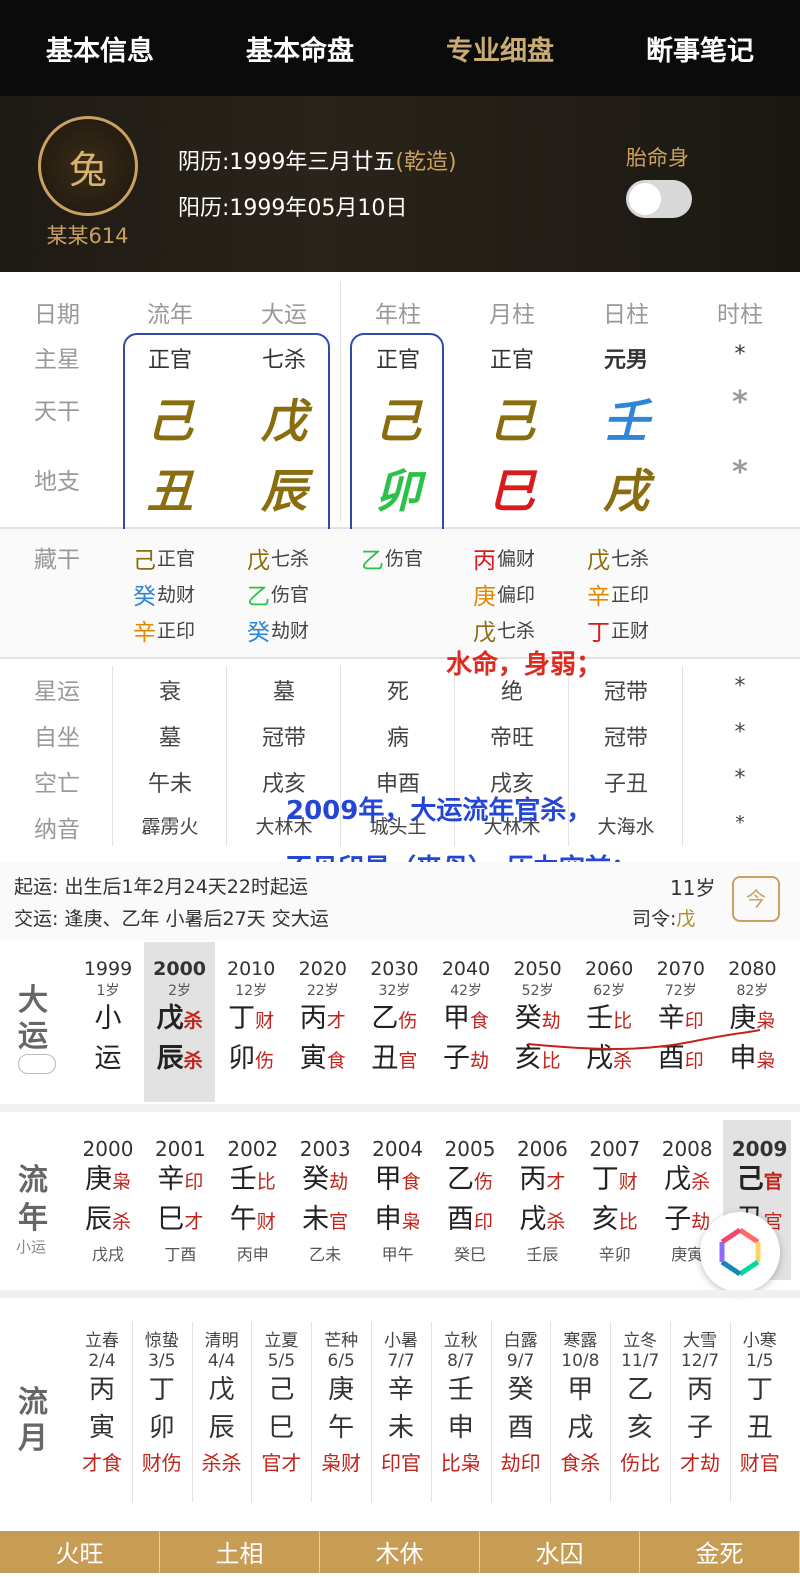 The height and width of the screenshot is (1577, 800). Describe the element at coordinates (180, 1179) in the screenshot. I see `liunian-stem: 辛印` at that location.